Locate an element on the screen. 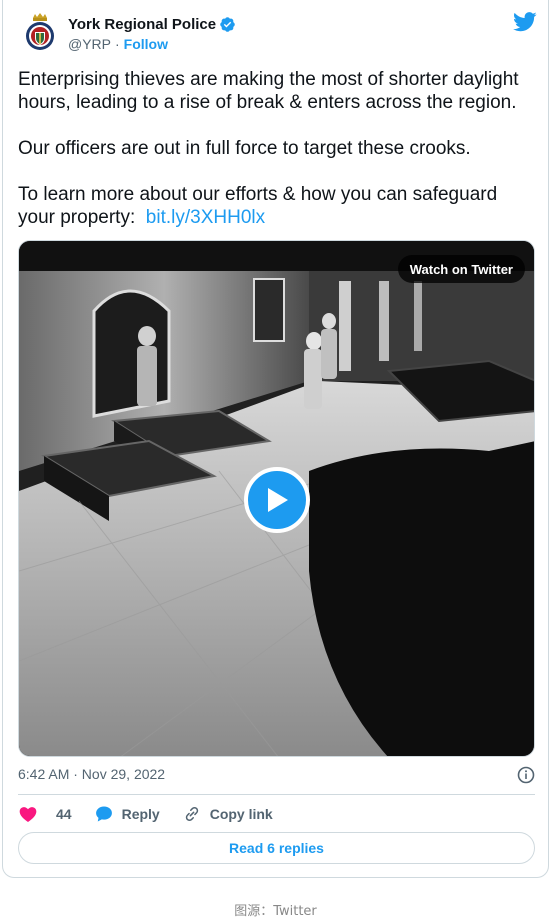 The width and height of the screenshot is (551, 923). tweet-timestamp: 6:42 AM · Nov 29, 2022 is located at coordinates (91, 774).